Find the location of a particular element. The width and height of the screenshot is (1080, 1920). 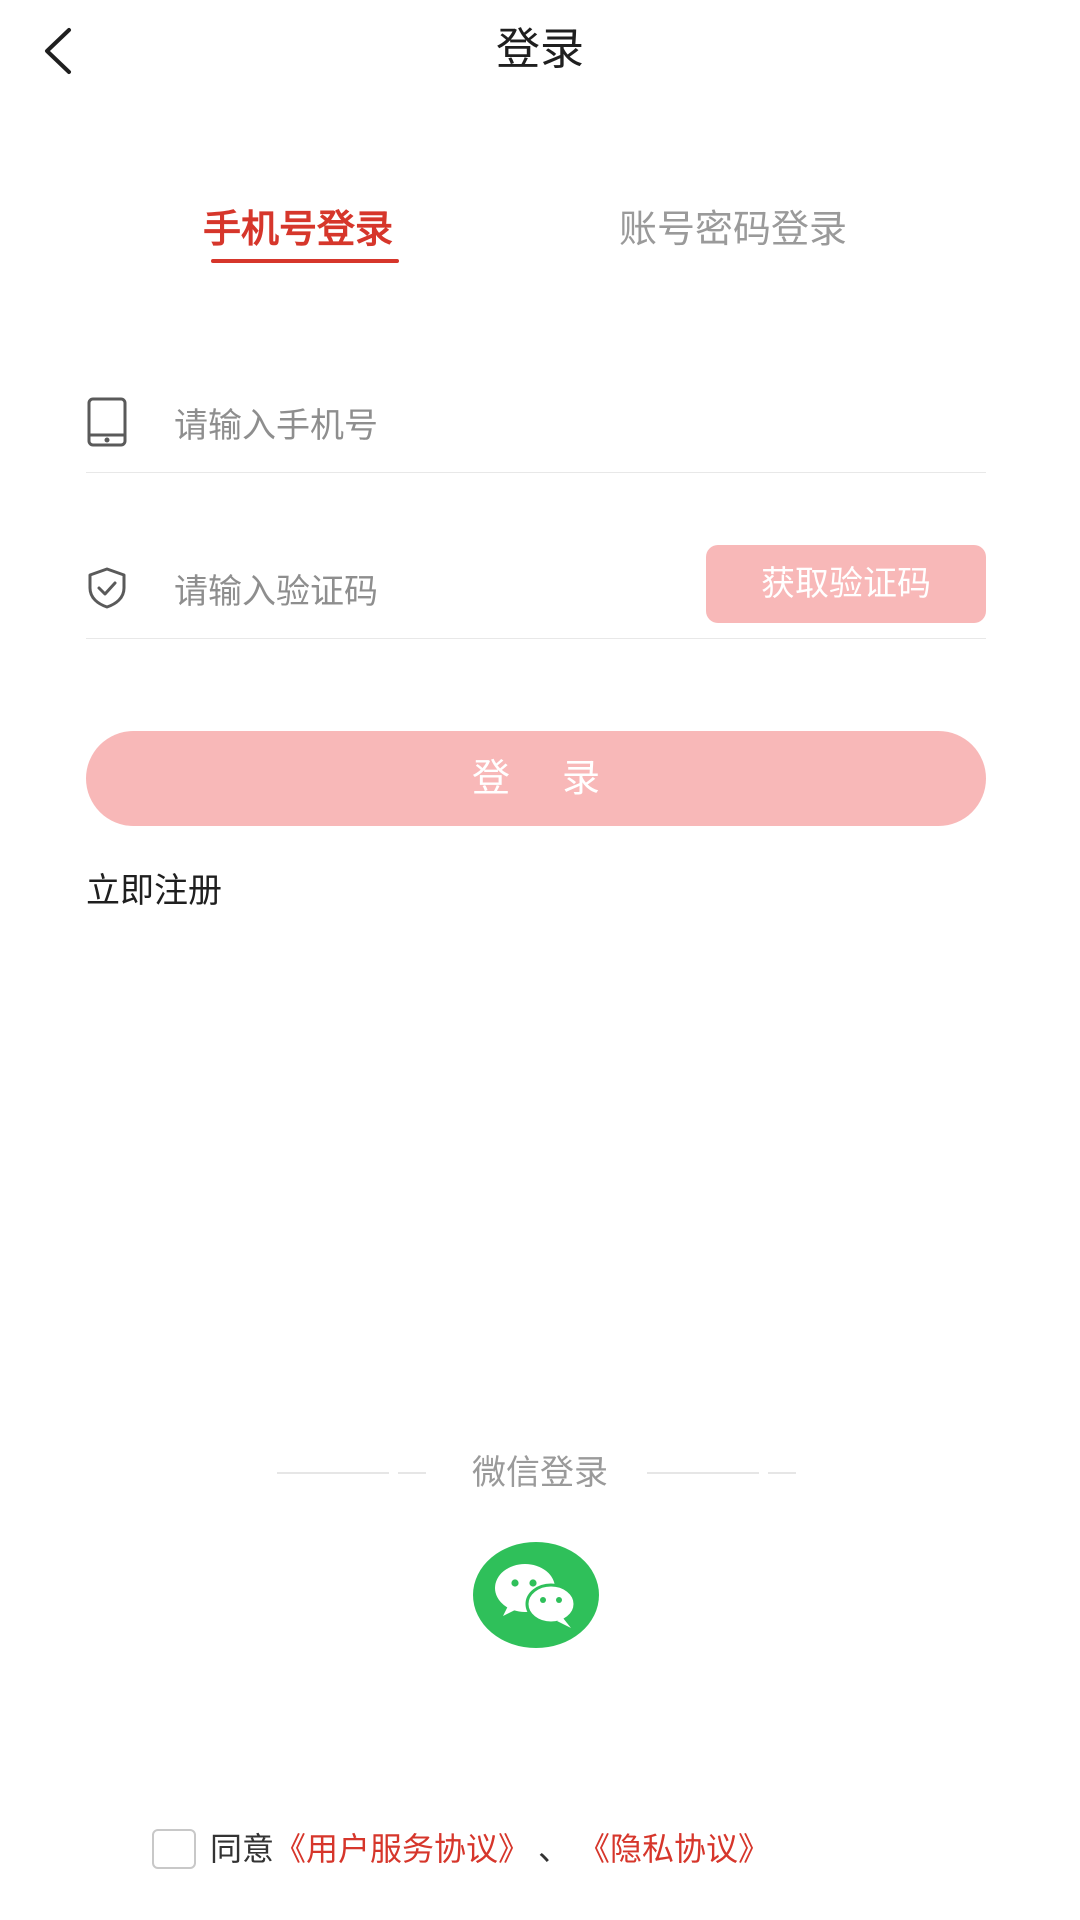

agreement-row: 同意 《用户服务协议》 、 《隐私协议》 is located at coordinates (461, 1849).